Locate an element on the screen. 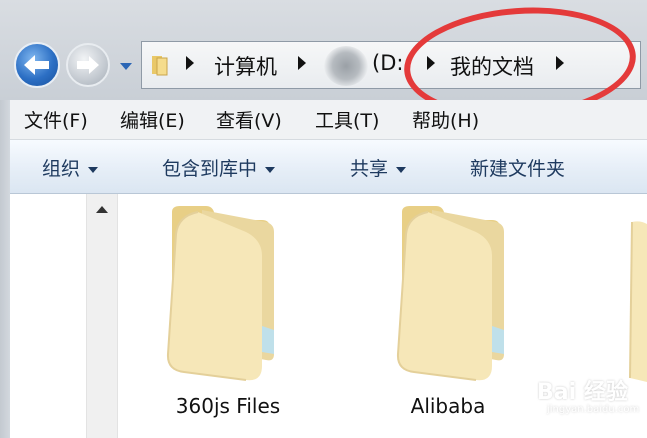 The image size is (647, 438). include-in-library-label: 包含到库中 is located at coordinates (210, 169).